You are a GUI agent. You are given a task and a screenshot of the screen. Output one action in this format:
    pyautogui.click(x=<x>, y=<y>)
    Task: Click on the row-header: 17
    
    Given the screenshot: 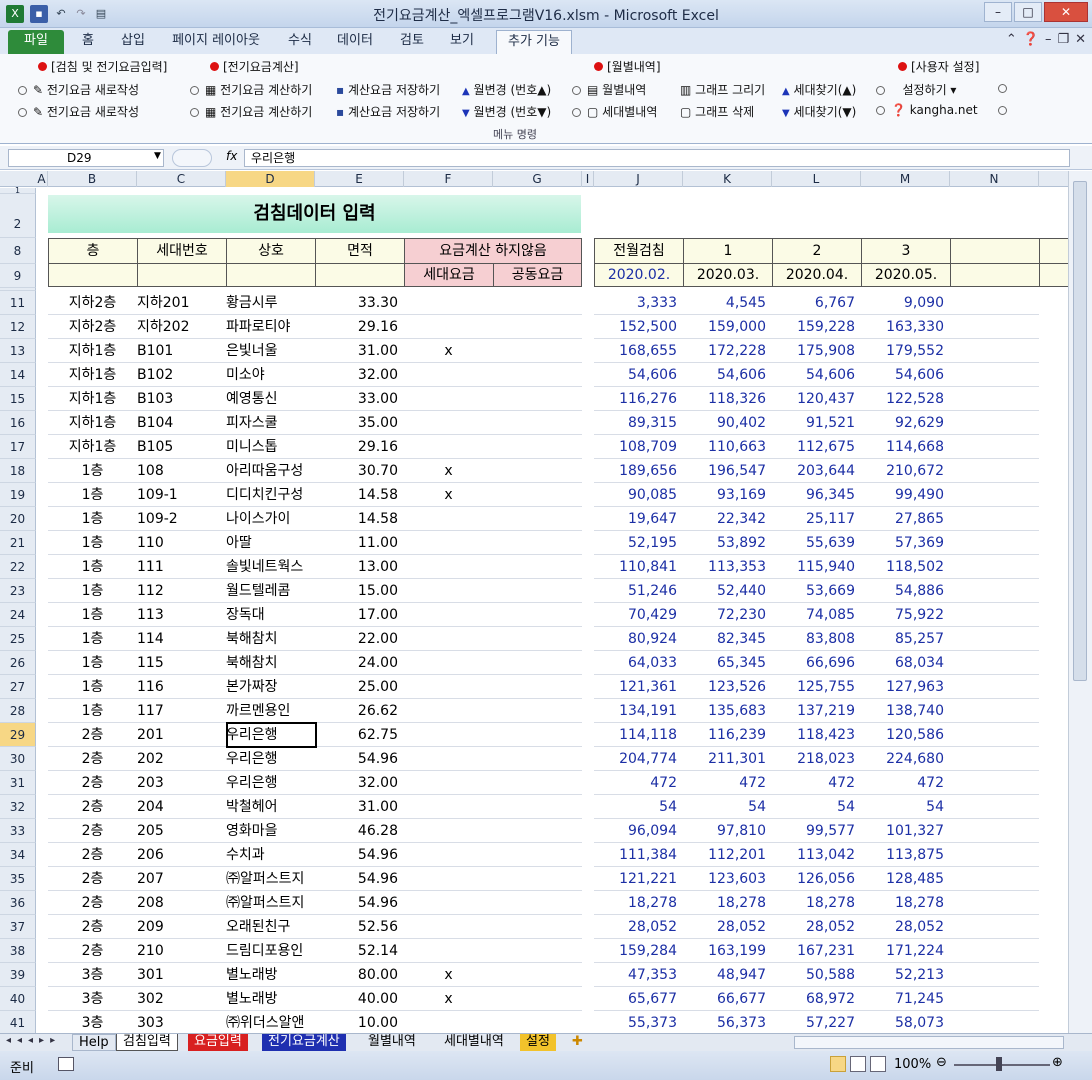 What is the action you would take?
    pyautogui.click(x=18, y=447)
    